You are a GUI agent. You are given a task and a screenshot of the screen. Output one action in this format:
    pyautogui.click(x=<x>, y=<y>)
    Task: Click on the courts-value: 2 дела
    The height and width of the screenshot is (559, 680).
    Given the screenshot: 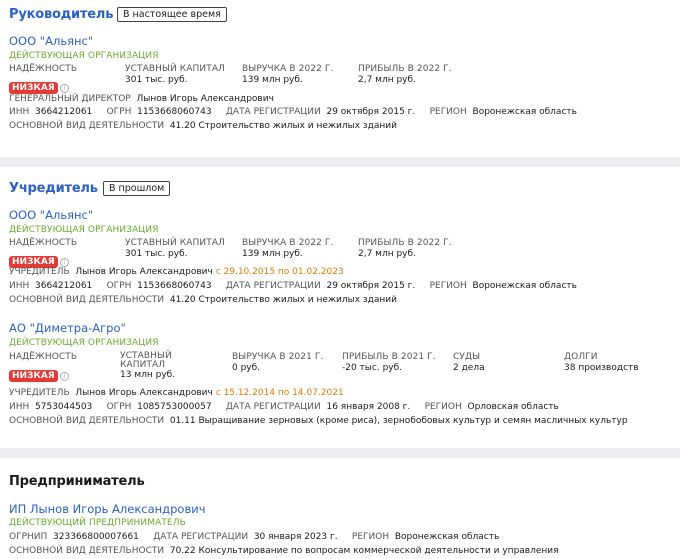 What is the action you would take?
    pyautogui.click(x=469, y=368)
    